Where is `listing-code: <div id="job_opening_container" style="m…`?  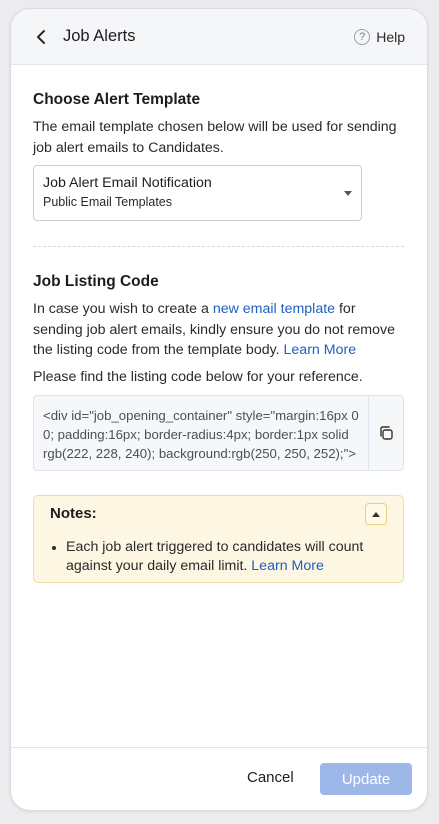 listing-code: <div id="job_opening_container" style="m… is located at coordinates (202, 433).